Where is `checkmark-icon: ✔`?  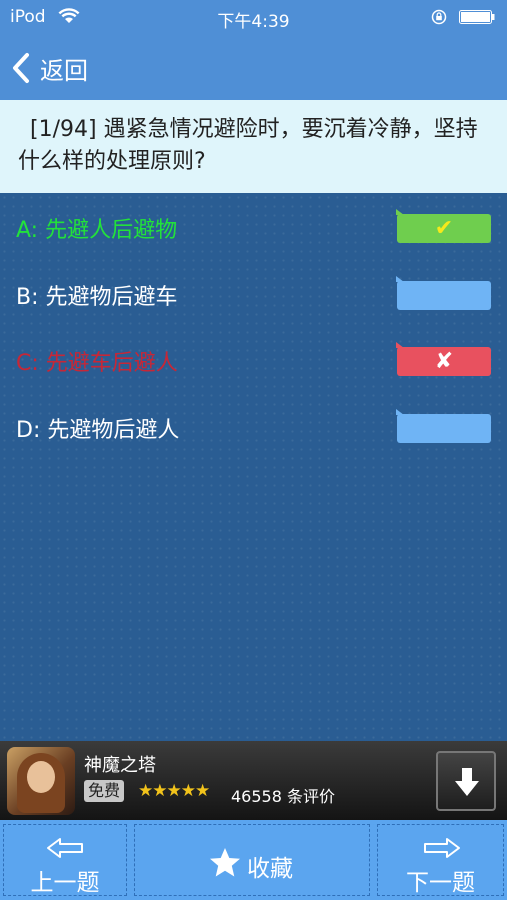 checkmark-icon: ✔ is located at coordinates (444, 228).